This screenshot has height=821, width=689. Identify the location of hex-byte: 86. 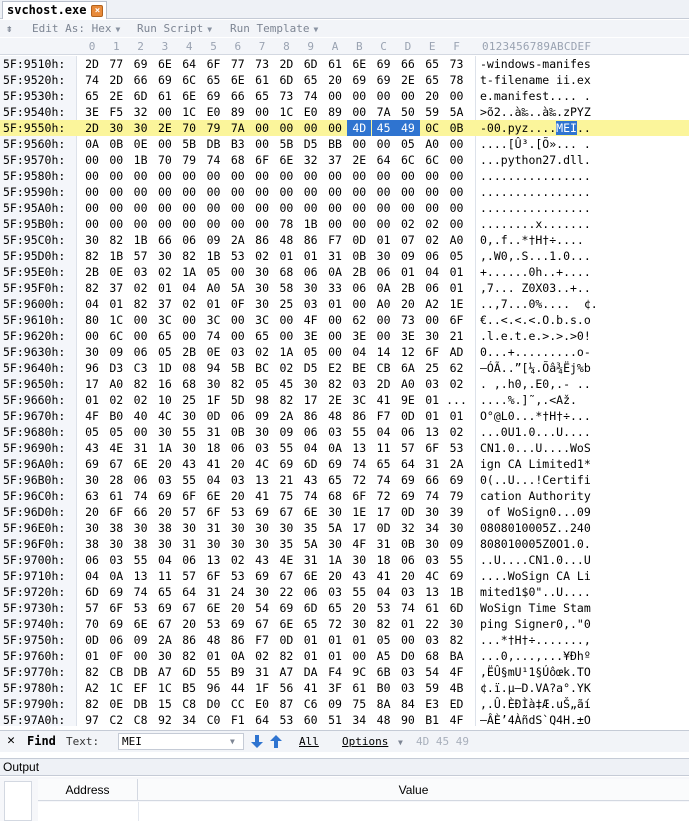
(189, 640).